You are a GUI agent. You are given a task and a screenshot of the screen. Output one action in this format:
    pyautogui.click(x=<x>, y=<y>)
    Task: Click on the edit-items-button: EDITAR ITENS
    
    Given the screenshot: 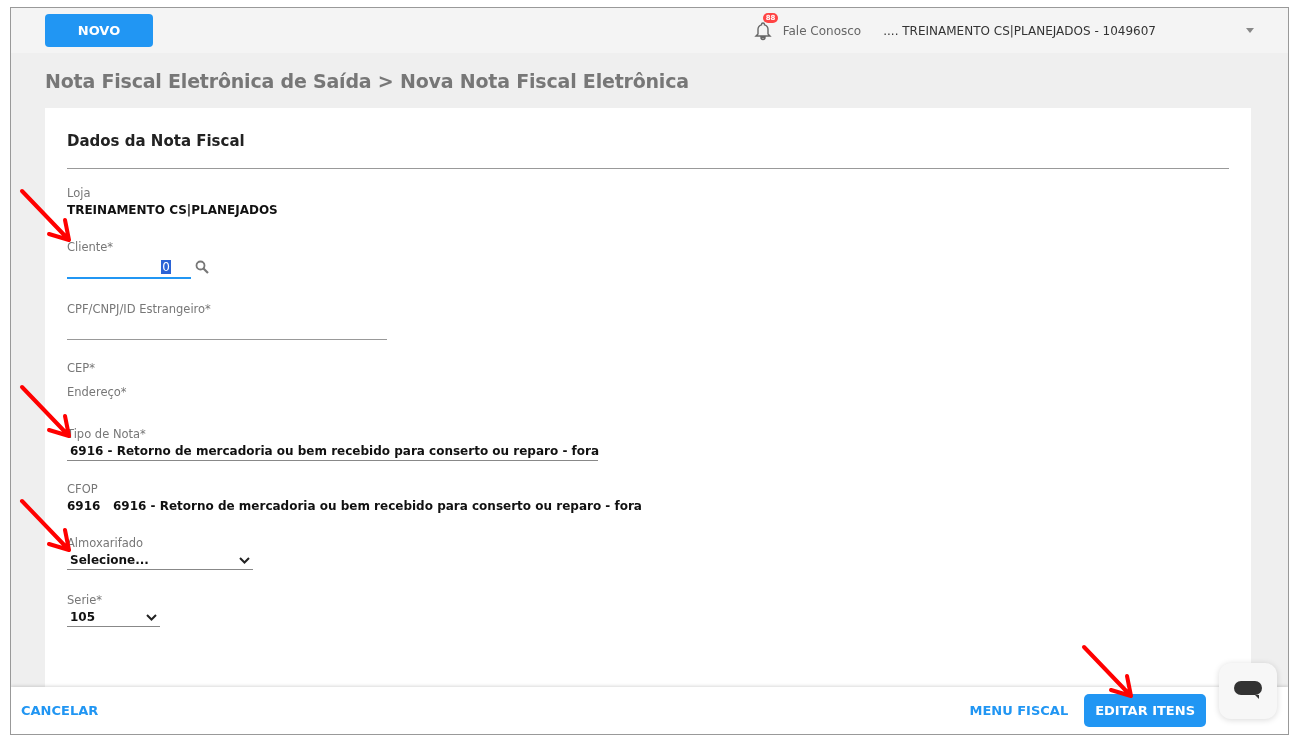 What is the action you would take?
    pyautogui.click(x=1145, y=710)
    